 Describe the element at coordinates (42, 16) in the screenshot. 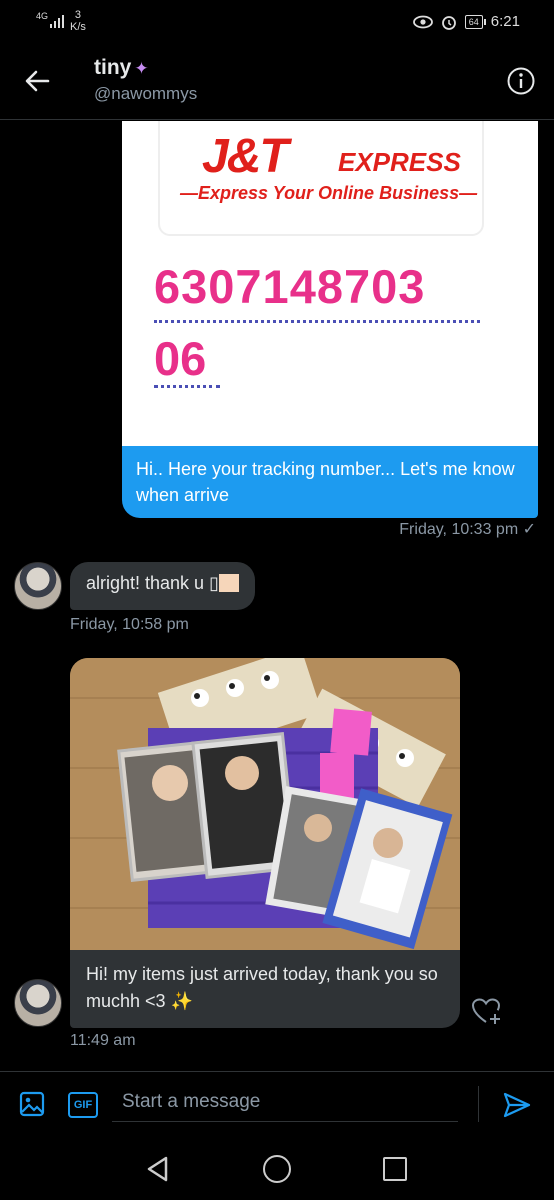

I see `network-type: 4G` at that location.